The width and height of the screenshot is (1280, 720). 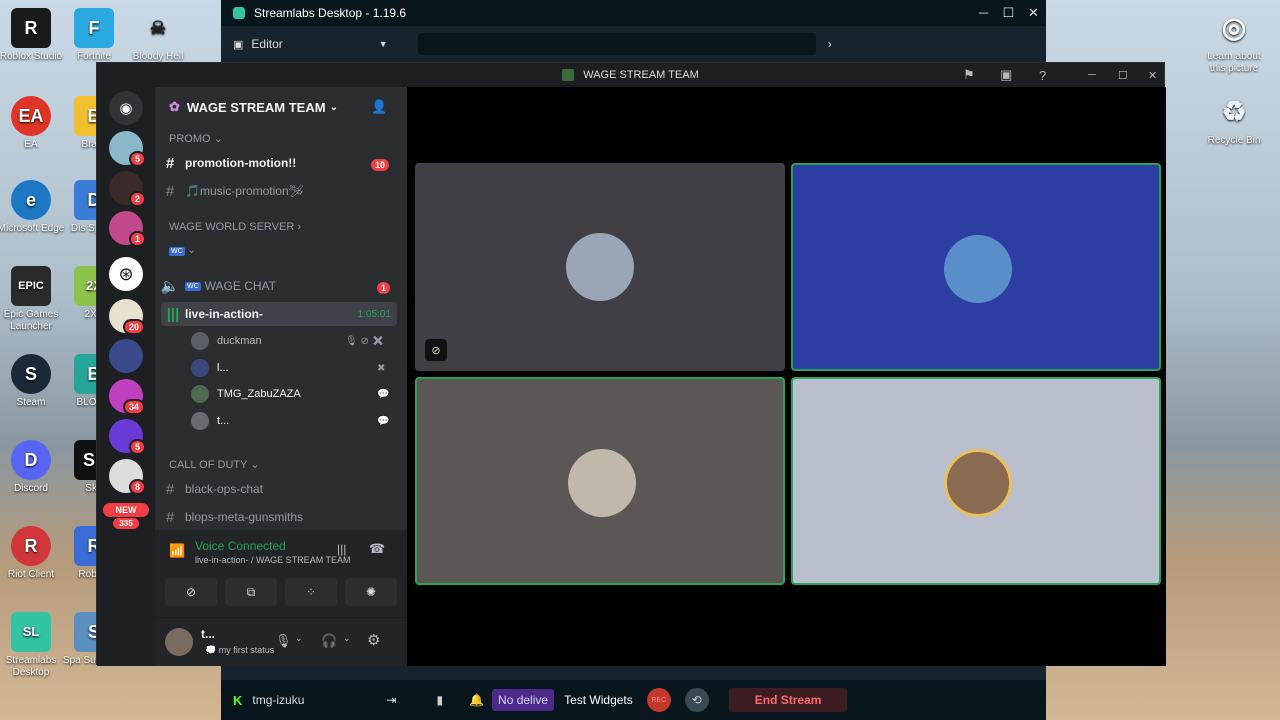 I want to click on desktop-icon-label: Streamlabs Desktop, so click(x=31, y=666).